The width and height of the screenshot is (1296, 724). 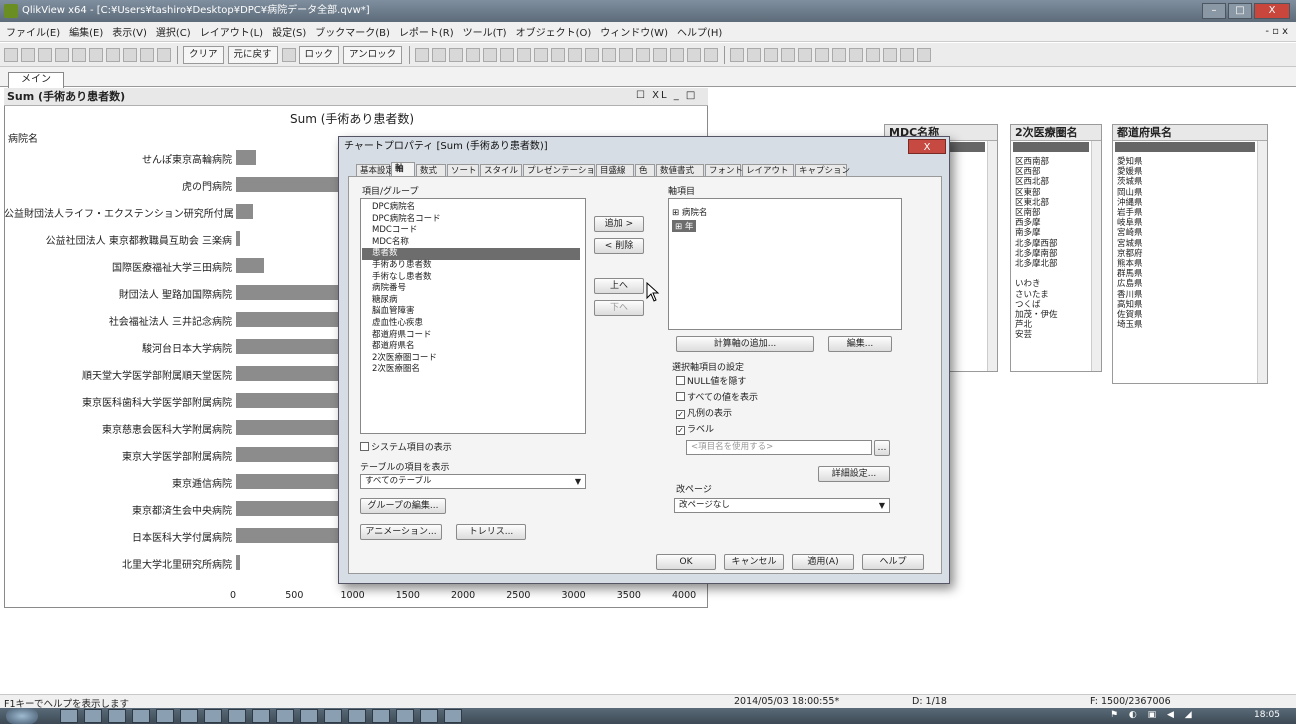 I want to click on listbox-item: 埼玉県, so click(x=1130, y=324).